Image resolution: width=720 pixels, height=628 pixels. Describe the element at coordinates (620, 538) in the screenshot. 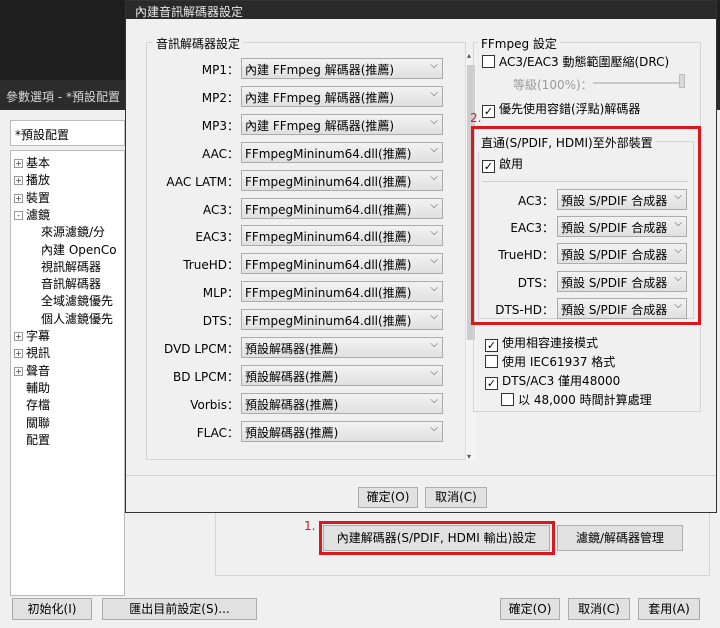

I see `filter-decoder-manager-button: 濾鏡/解碼器管理` at that location.